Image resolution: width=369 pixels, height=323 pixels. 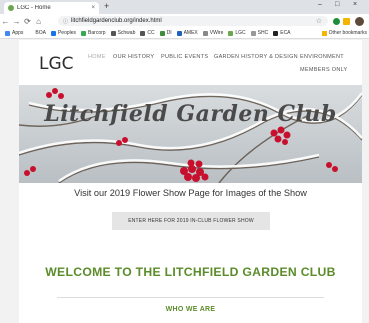 I want to click on tab-title: LGC - Home, so click(x=34, y=8).